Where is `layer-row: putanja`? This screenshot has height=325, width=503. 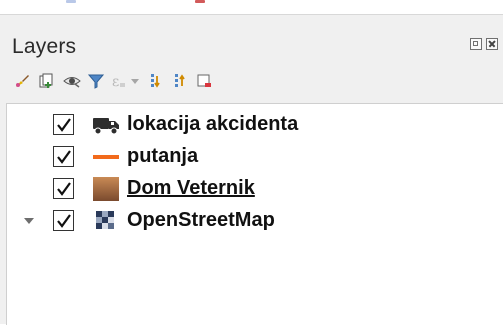 layer-row: putanja is located at coordinates (252, 157).